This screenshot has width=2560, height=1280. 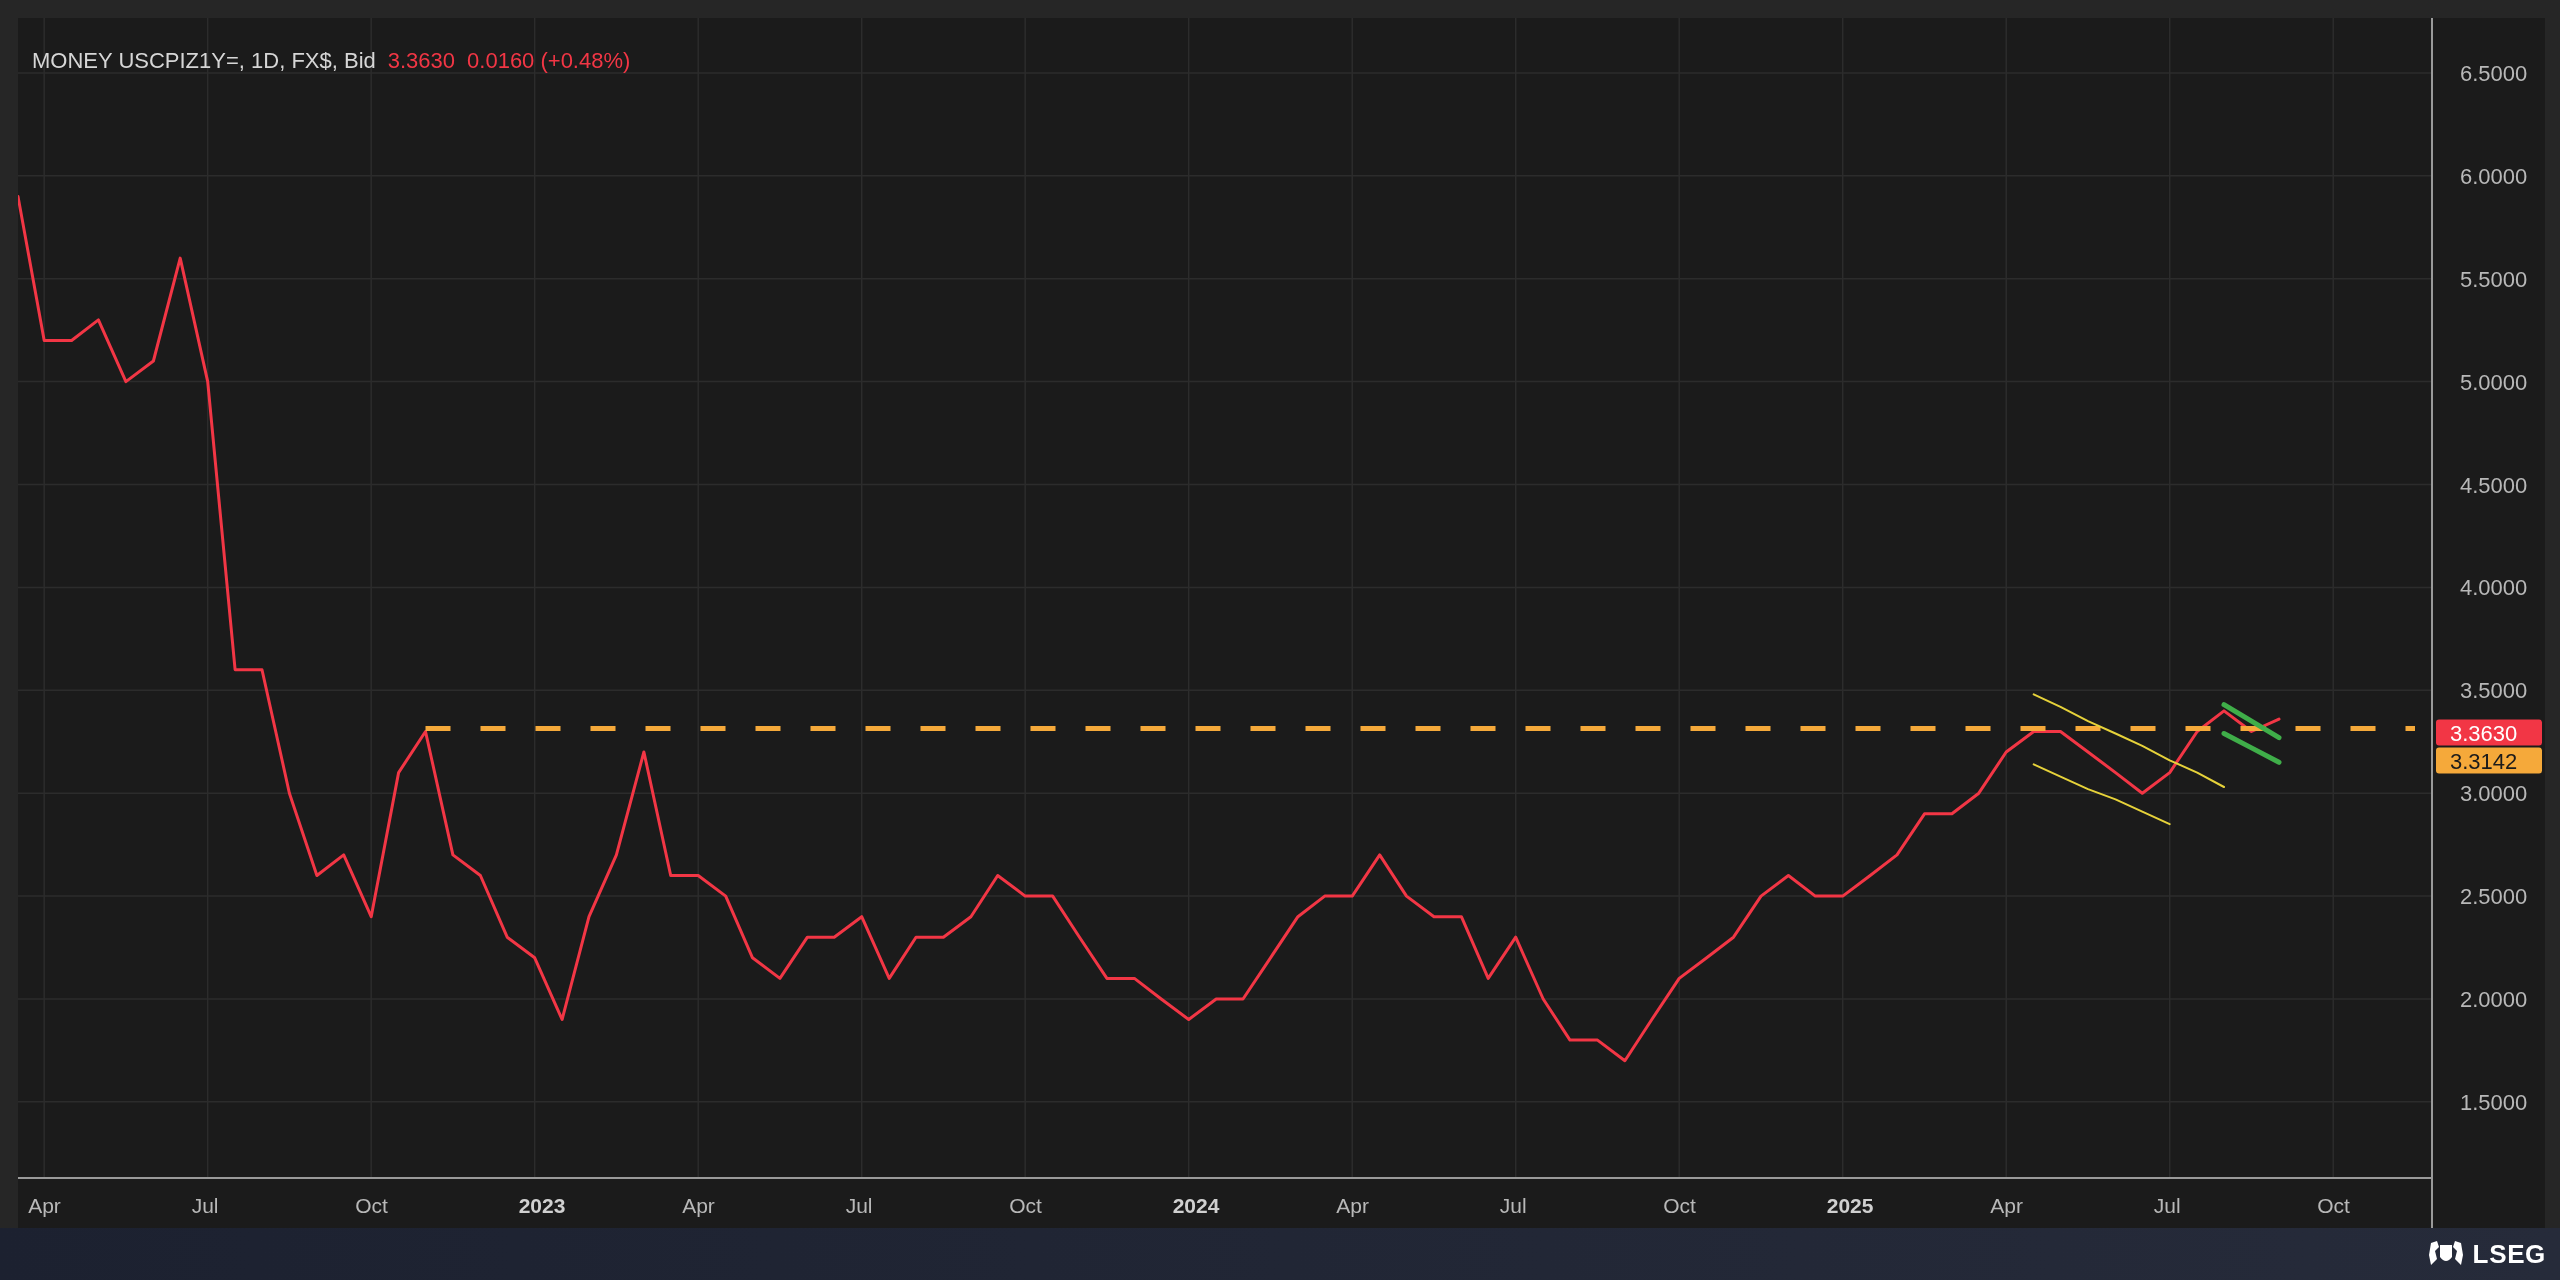 What do you see at coordinates (2494, 897) in the screenshot?
I see `axis-label: 2.5000` at bounding box center [2494, 897].